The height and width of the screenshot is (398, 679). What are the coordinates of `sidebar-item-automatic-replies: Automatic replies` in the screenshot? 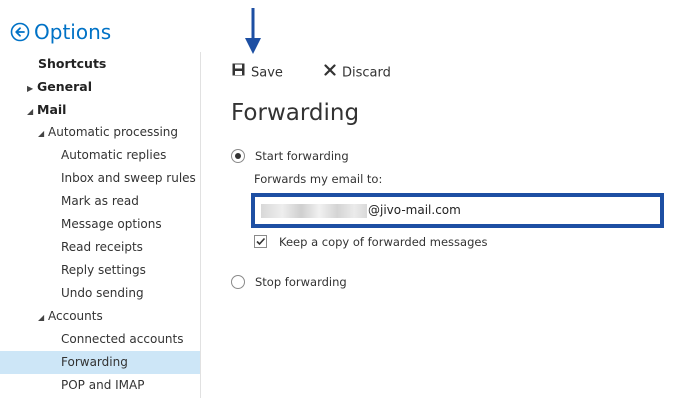 It's located at (100, 155).